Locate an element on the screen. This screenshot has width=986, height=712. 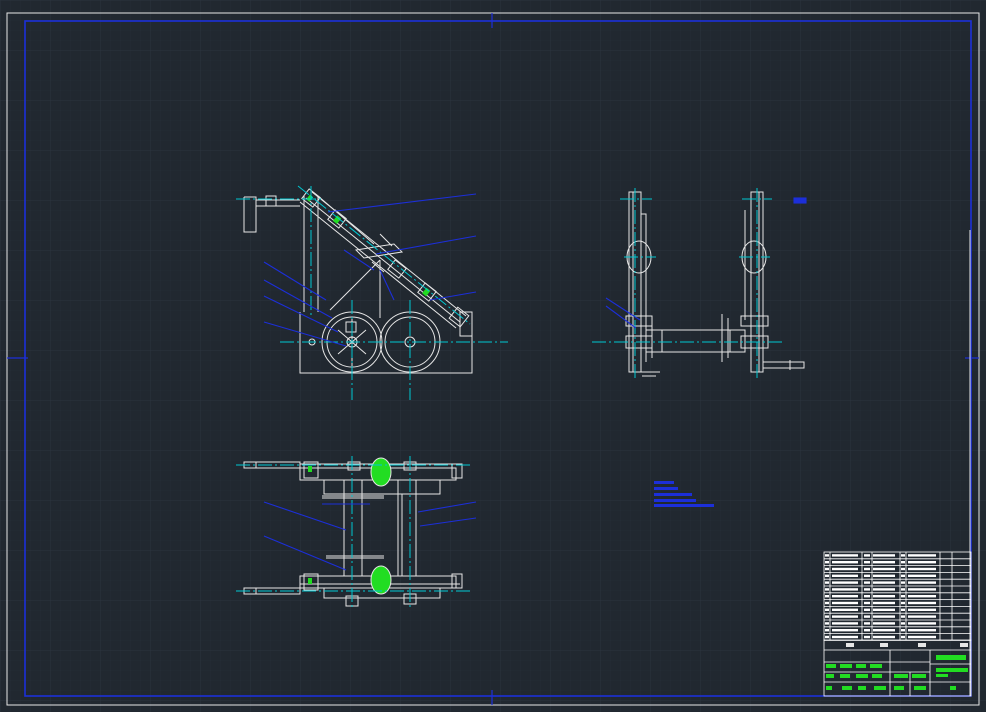
weight-field is located at coordinates (899, 688).